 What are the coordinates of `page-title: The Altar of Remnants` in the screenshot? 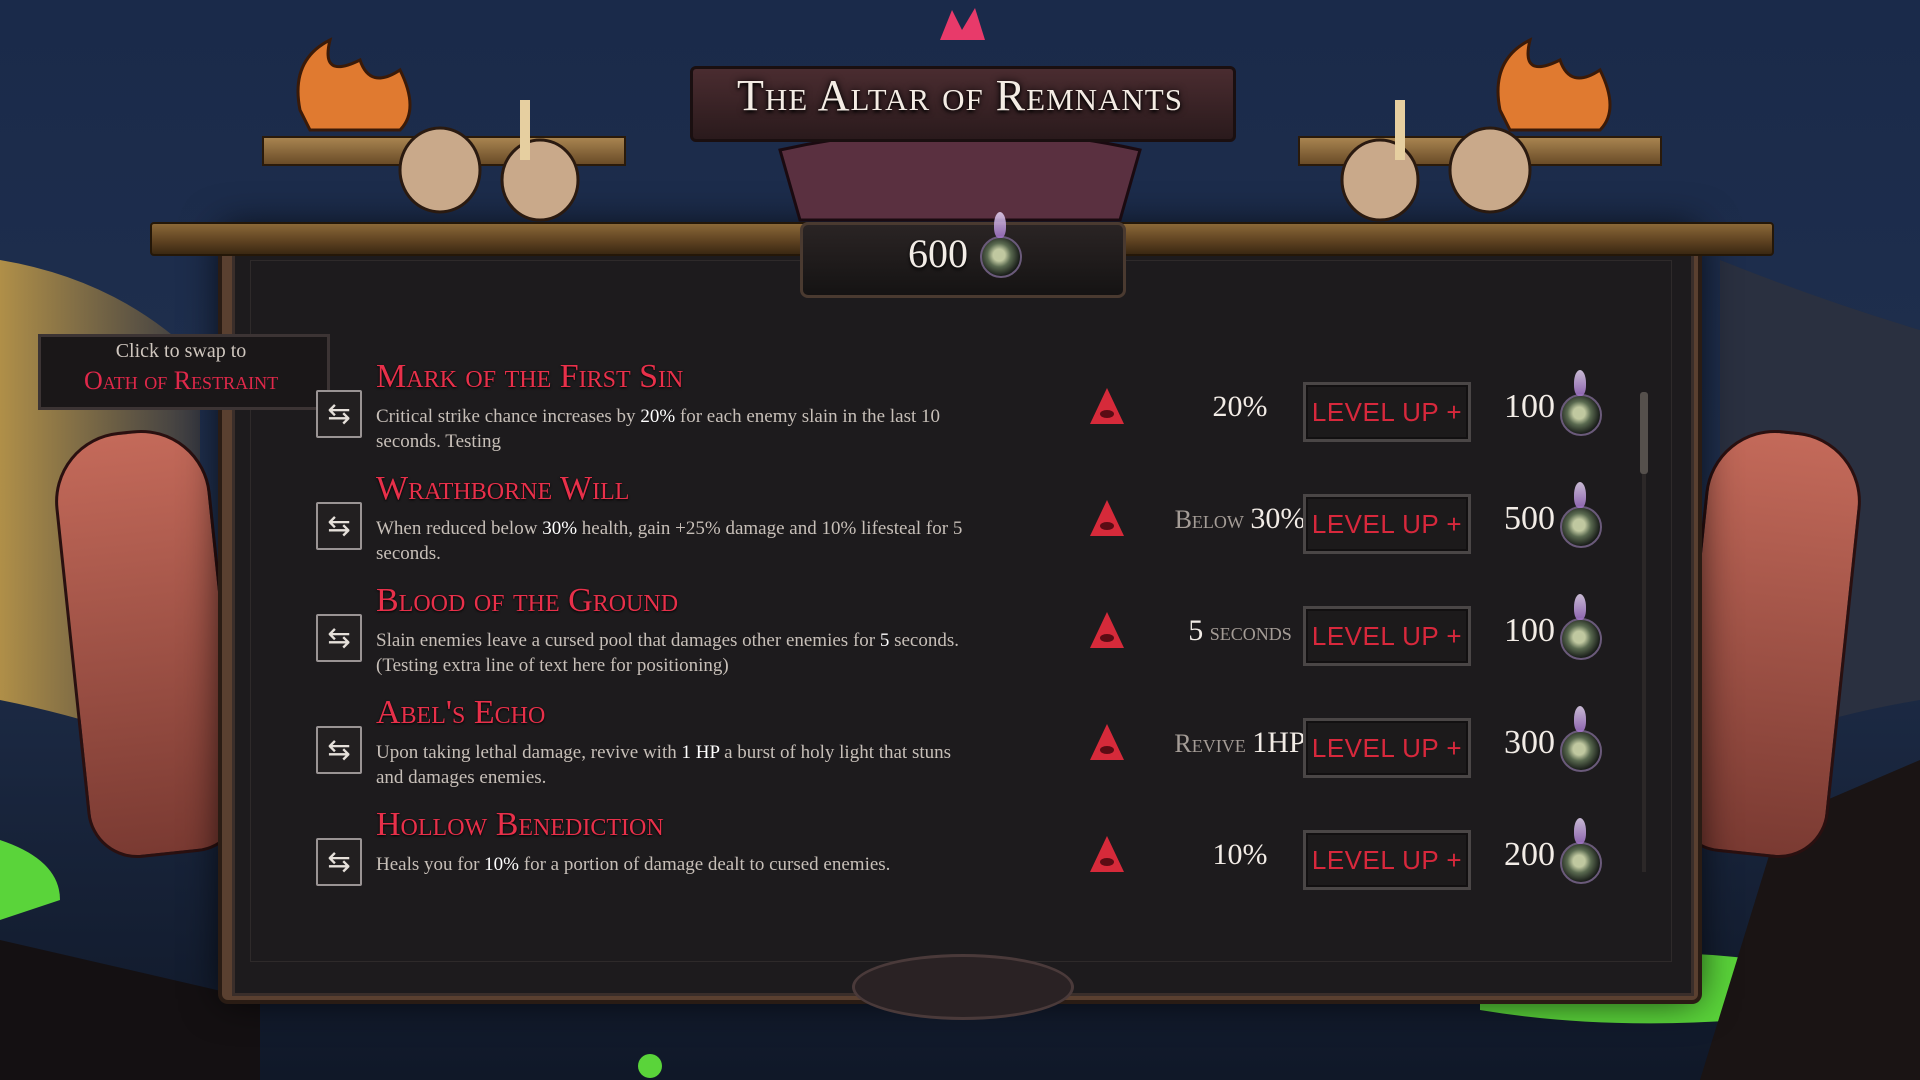 It's located at (960, 95).